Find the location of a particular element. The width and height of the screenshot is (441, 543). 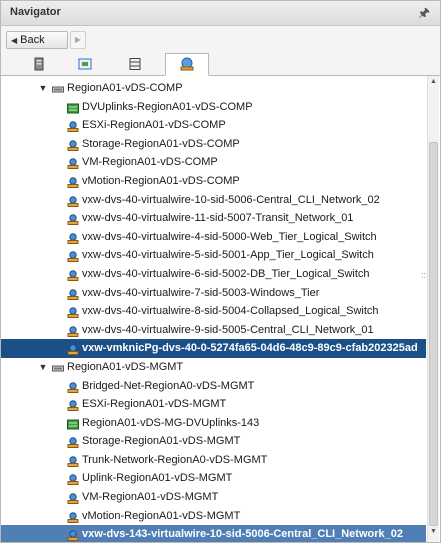

tree-node: DVUplinks-RegionA01-vDS-COMP is located at coordinates (213, 107).